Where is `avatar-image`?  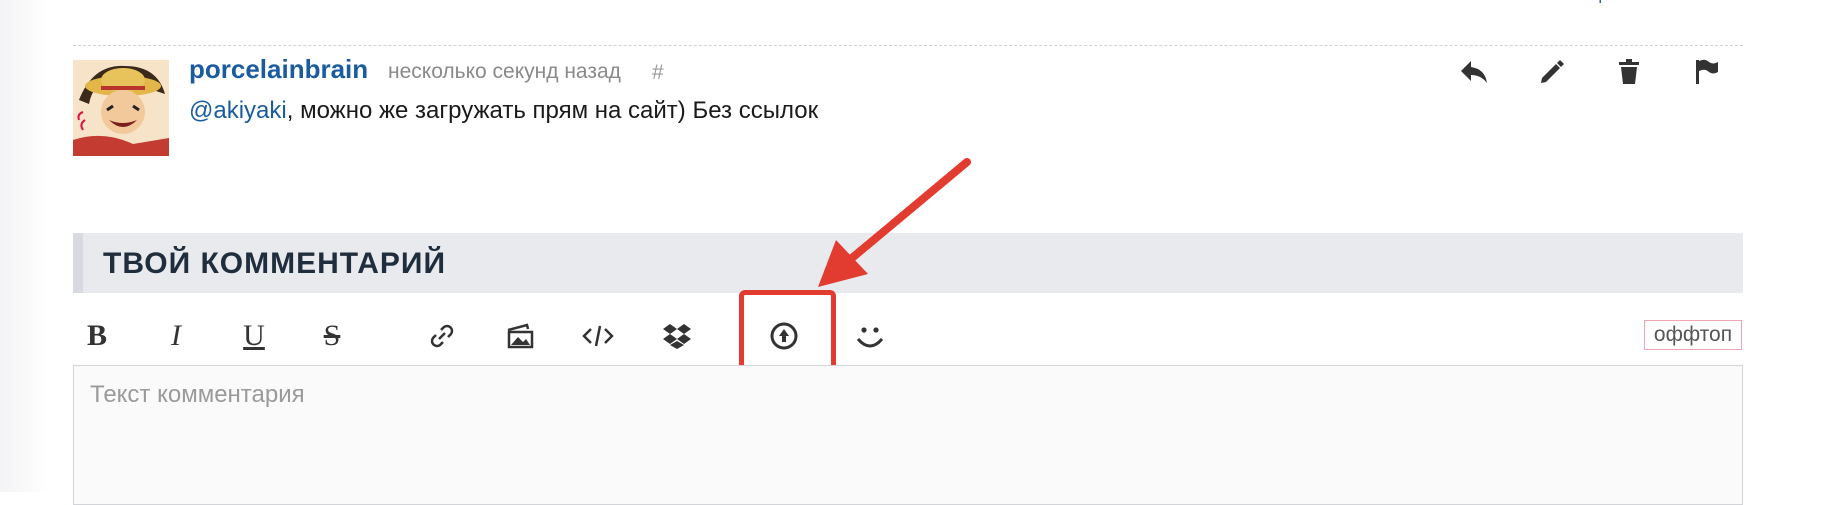 avatar-image is located at coordinates (121, 108).